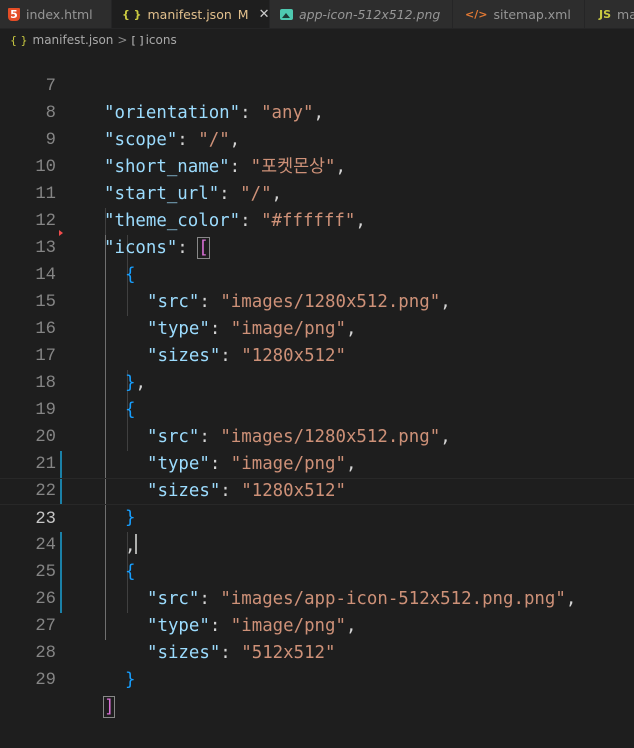  I want to click on breadcrumb-symbol: icons, so click(161, 40).